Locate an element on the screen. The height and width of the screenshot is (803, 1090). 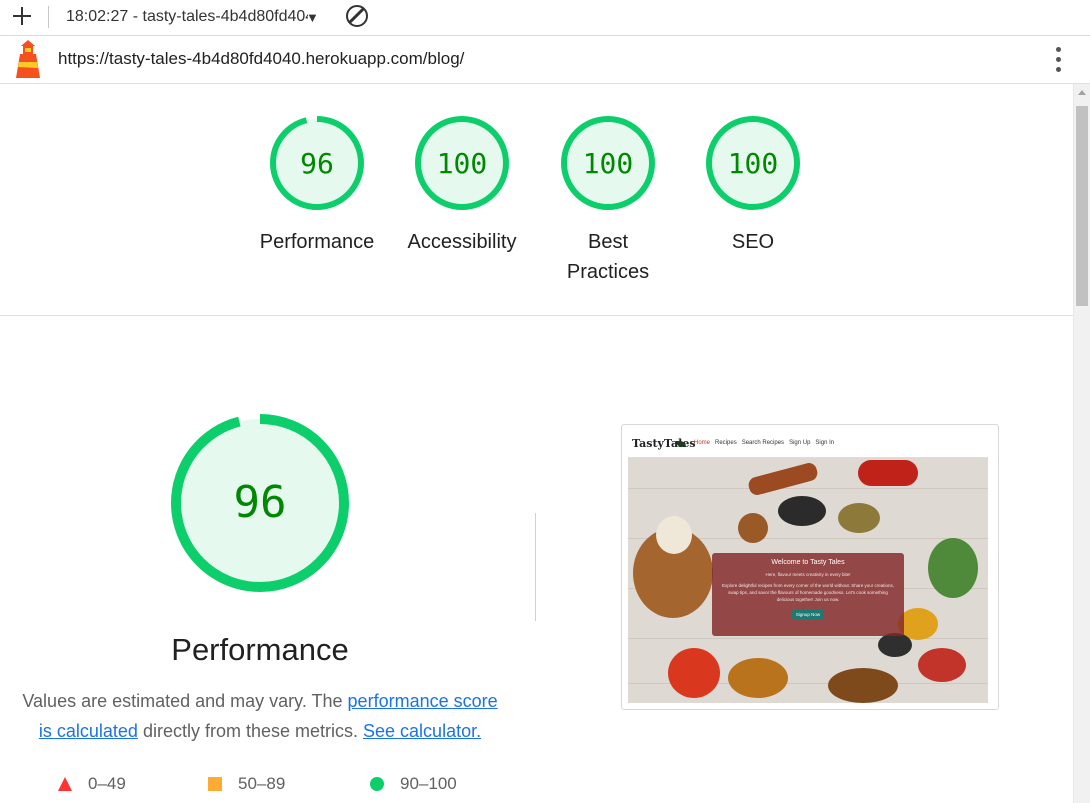
gauge-label: Accessibility is located at coordinates (462, 242).